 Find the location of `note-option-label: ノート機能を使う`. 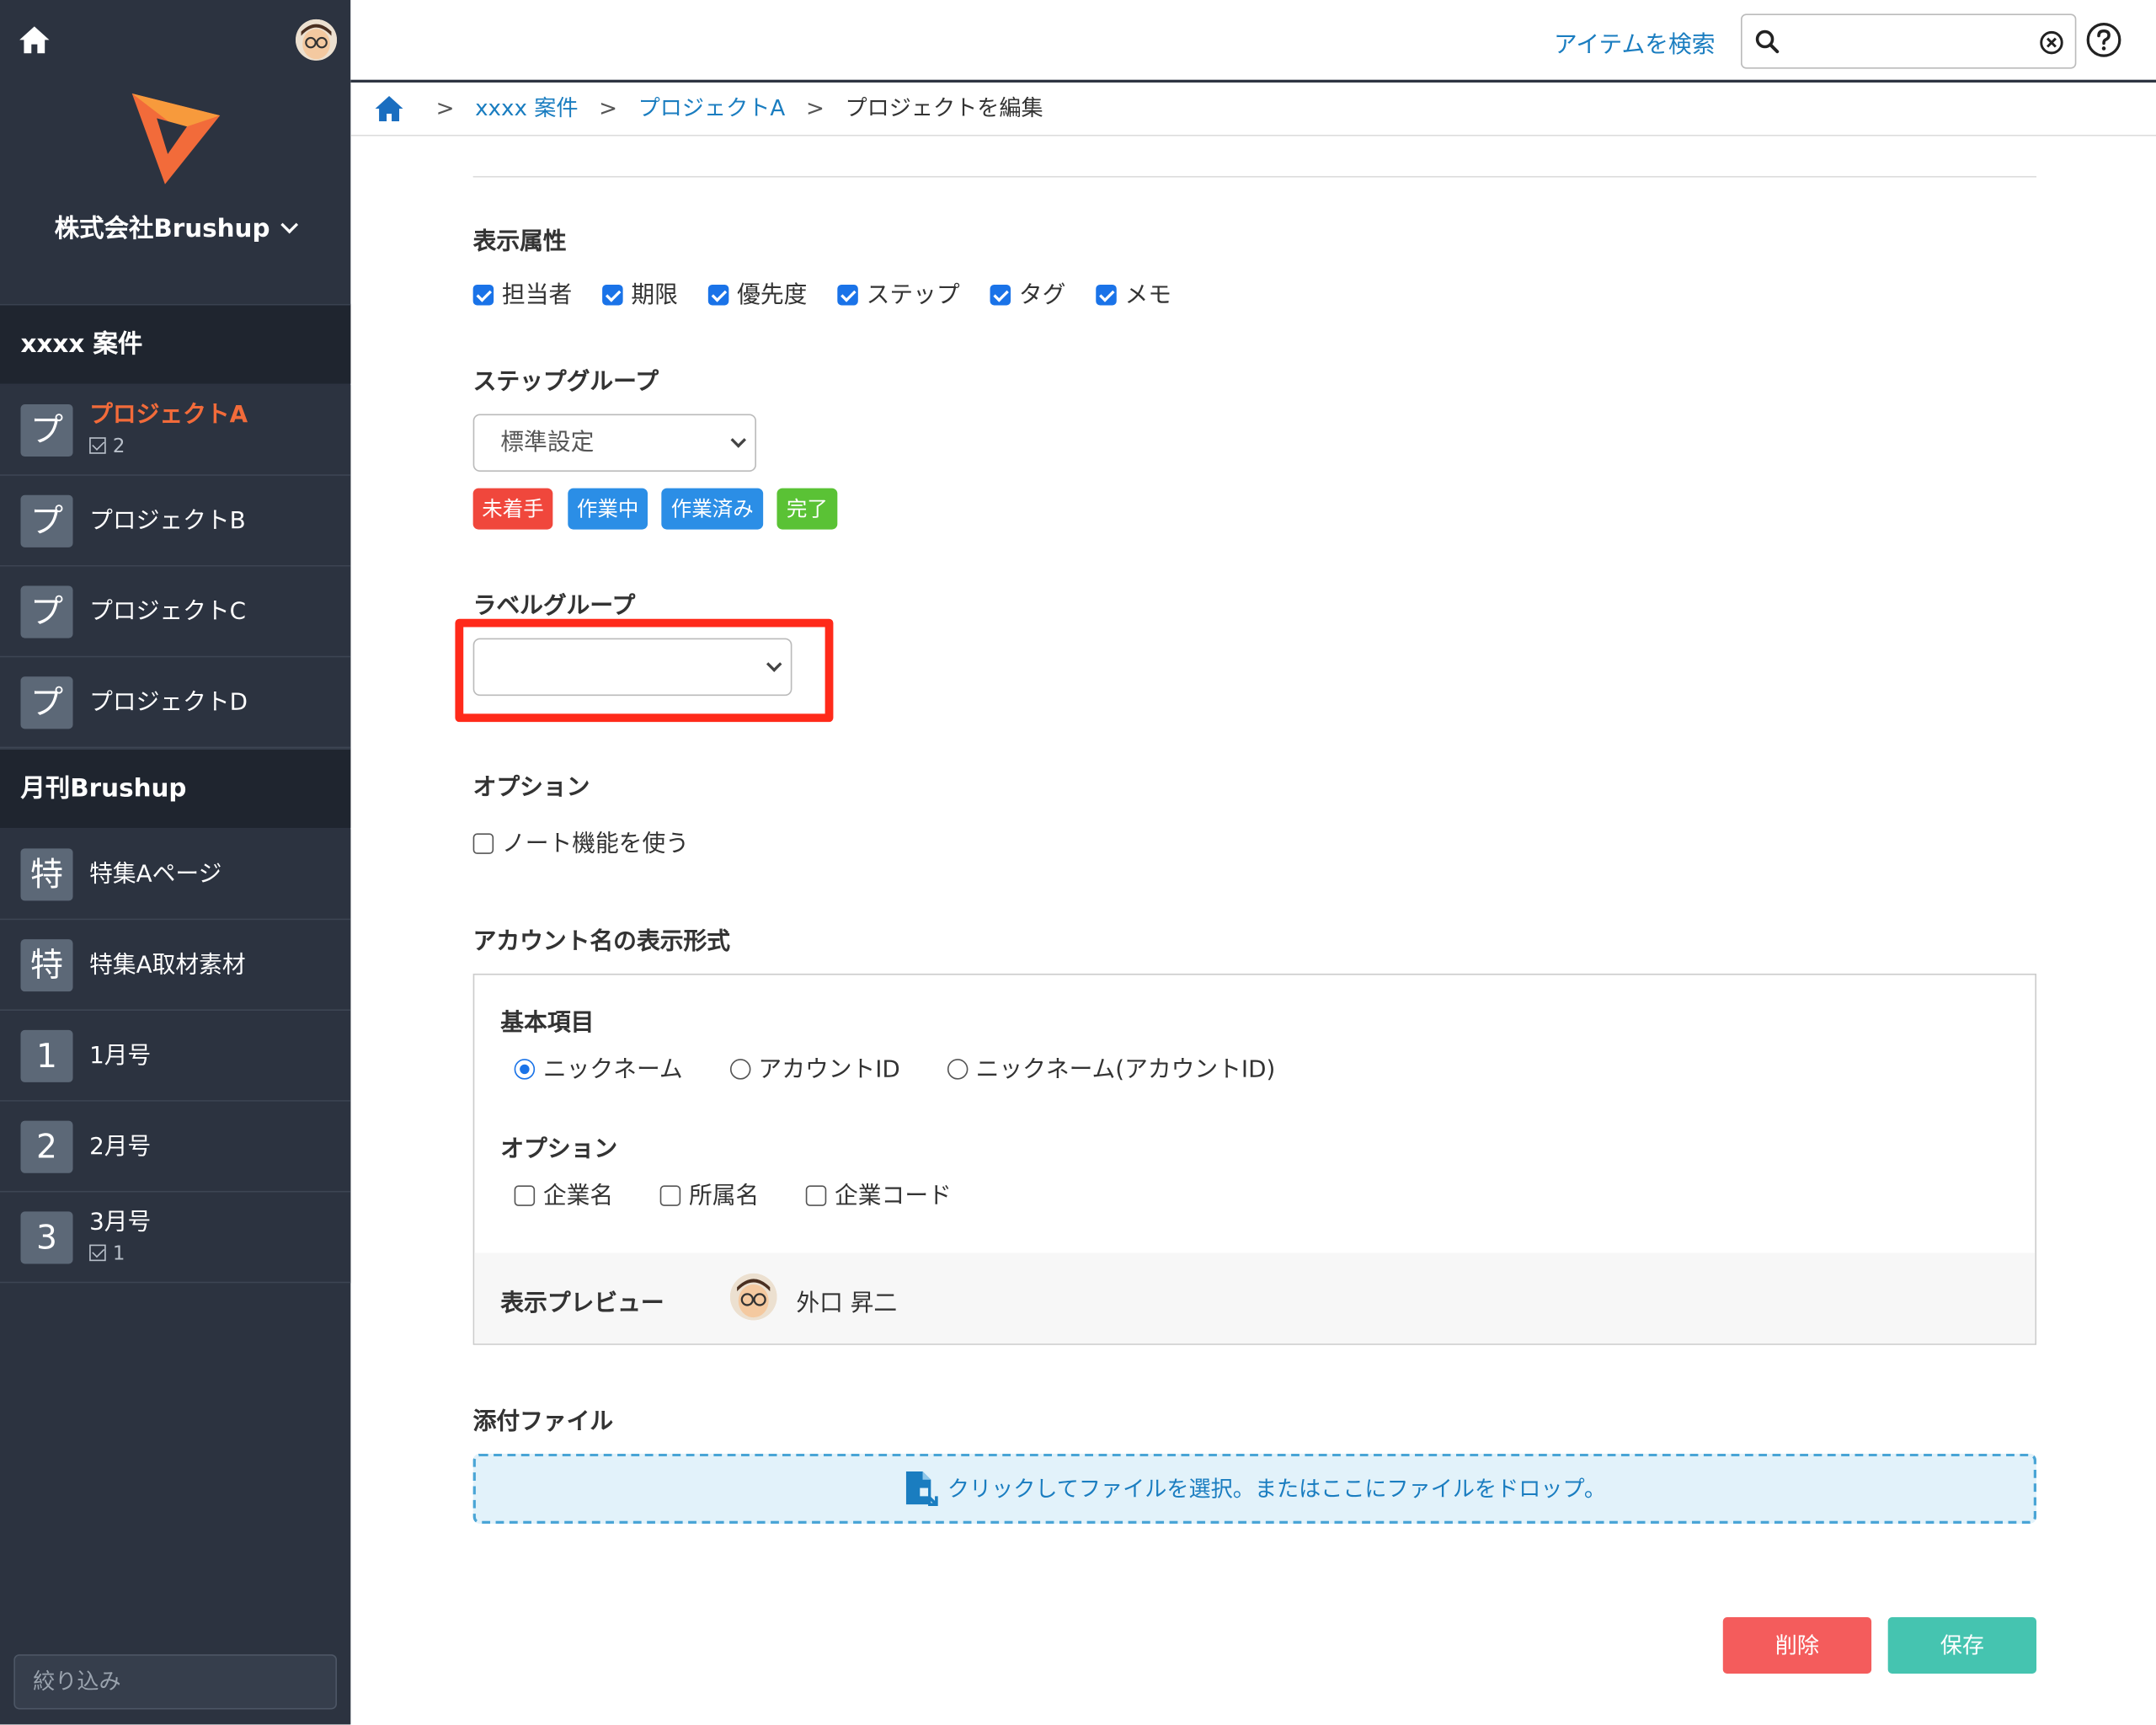

note-option-label: ノート機能を使う is located at coordinates (595, 844).